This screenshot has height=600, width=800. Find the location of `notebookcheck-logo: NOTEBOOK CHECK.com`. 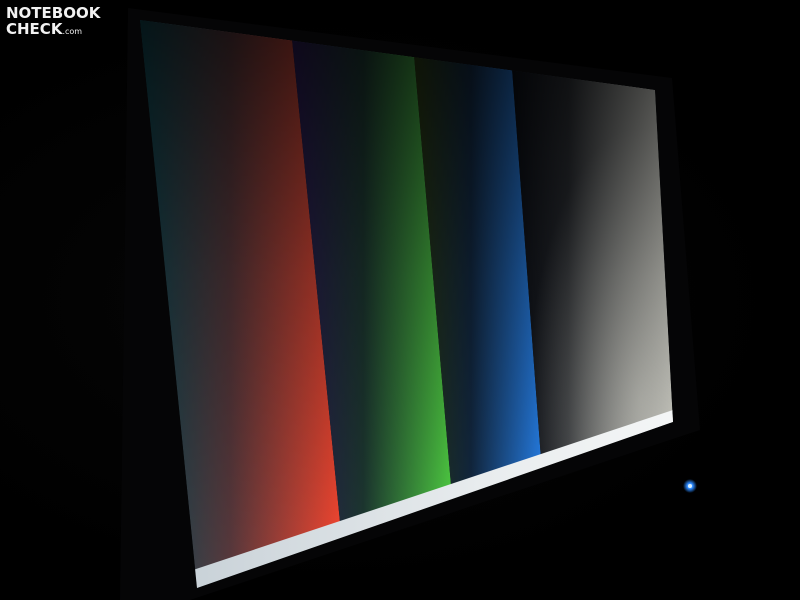

notebookcheck-logo: NOTEBOOK CHECK.com is located at coordinates (53, 21).